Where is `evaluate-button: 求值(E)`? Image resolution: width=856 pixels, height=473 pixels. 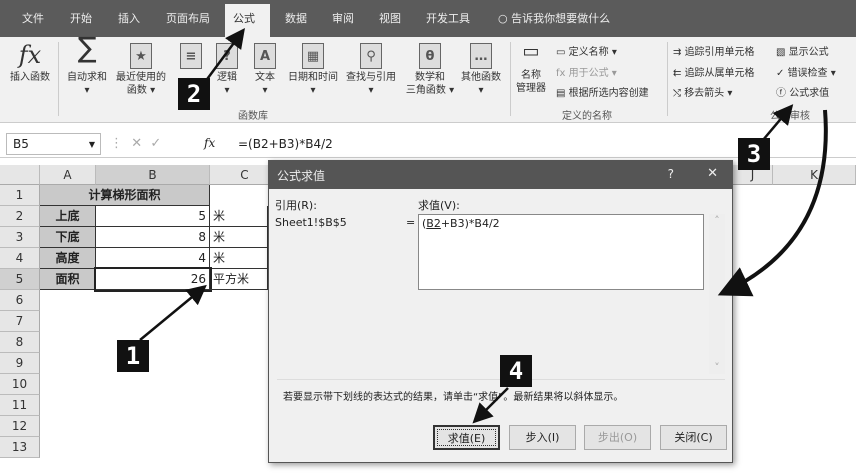
evaluate-button: 求值(E) is located at coordinates (466, 437).